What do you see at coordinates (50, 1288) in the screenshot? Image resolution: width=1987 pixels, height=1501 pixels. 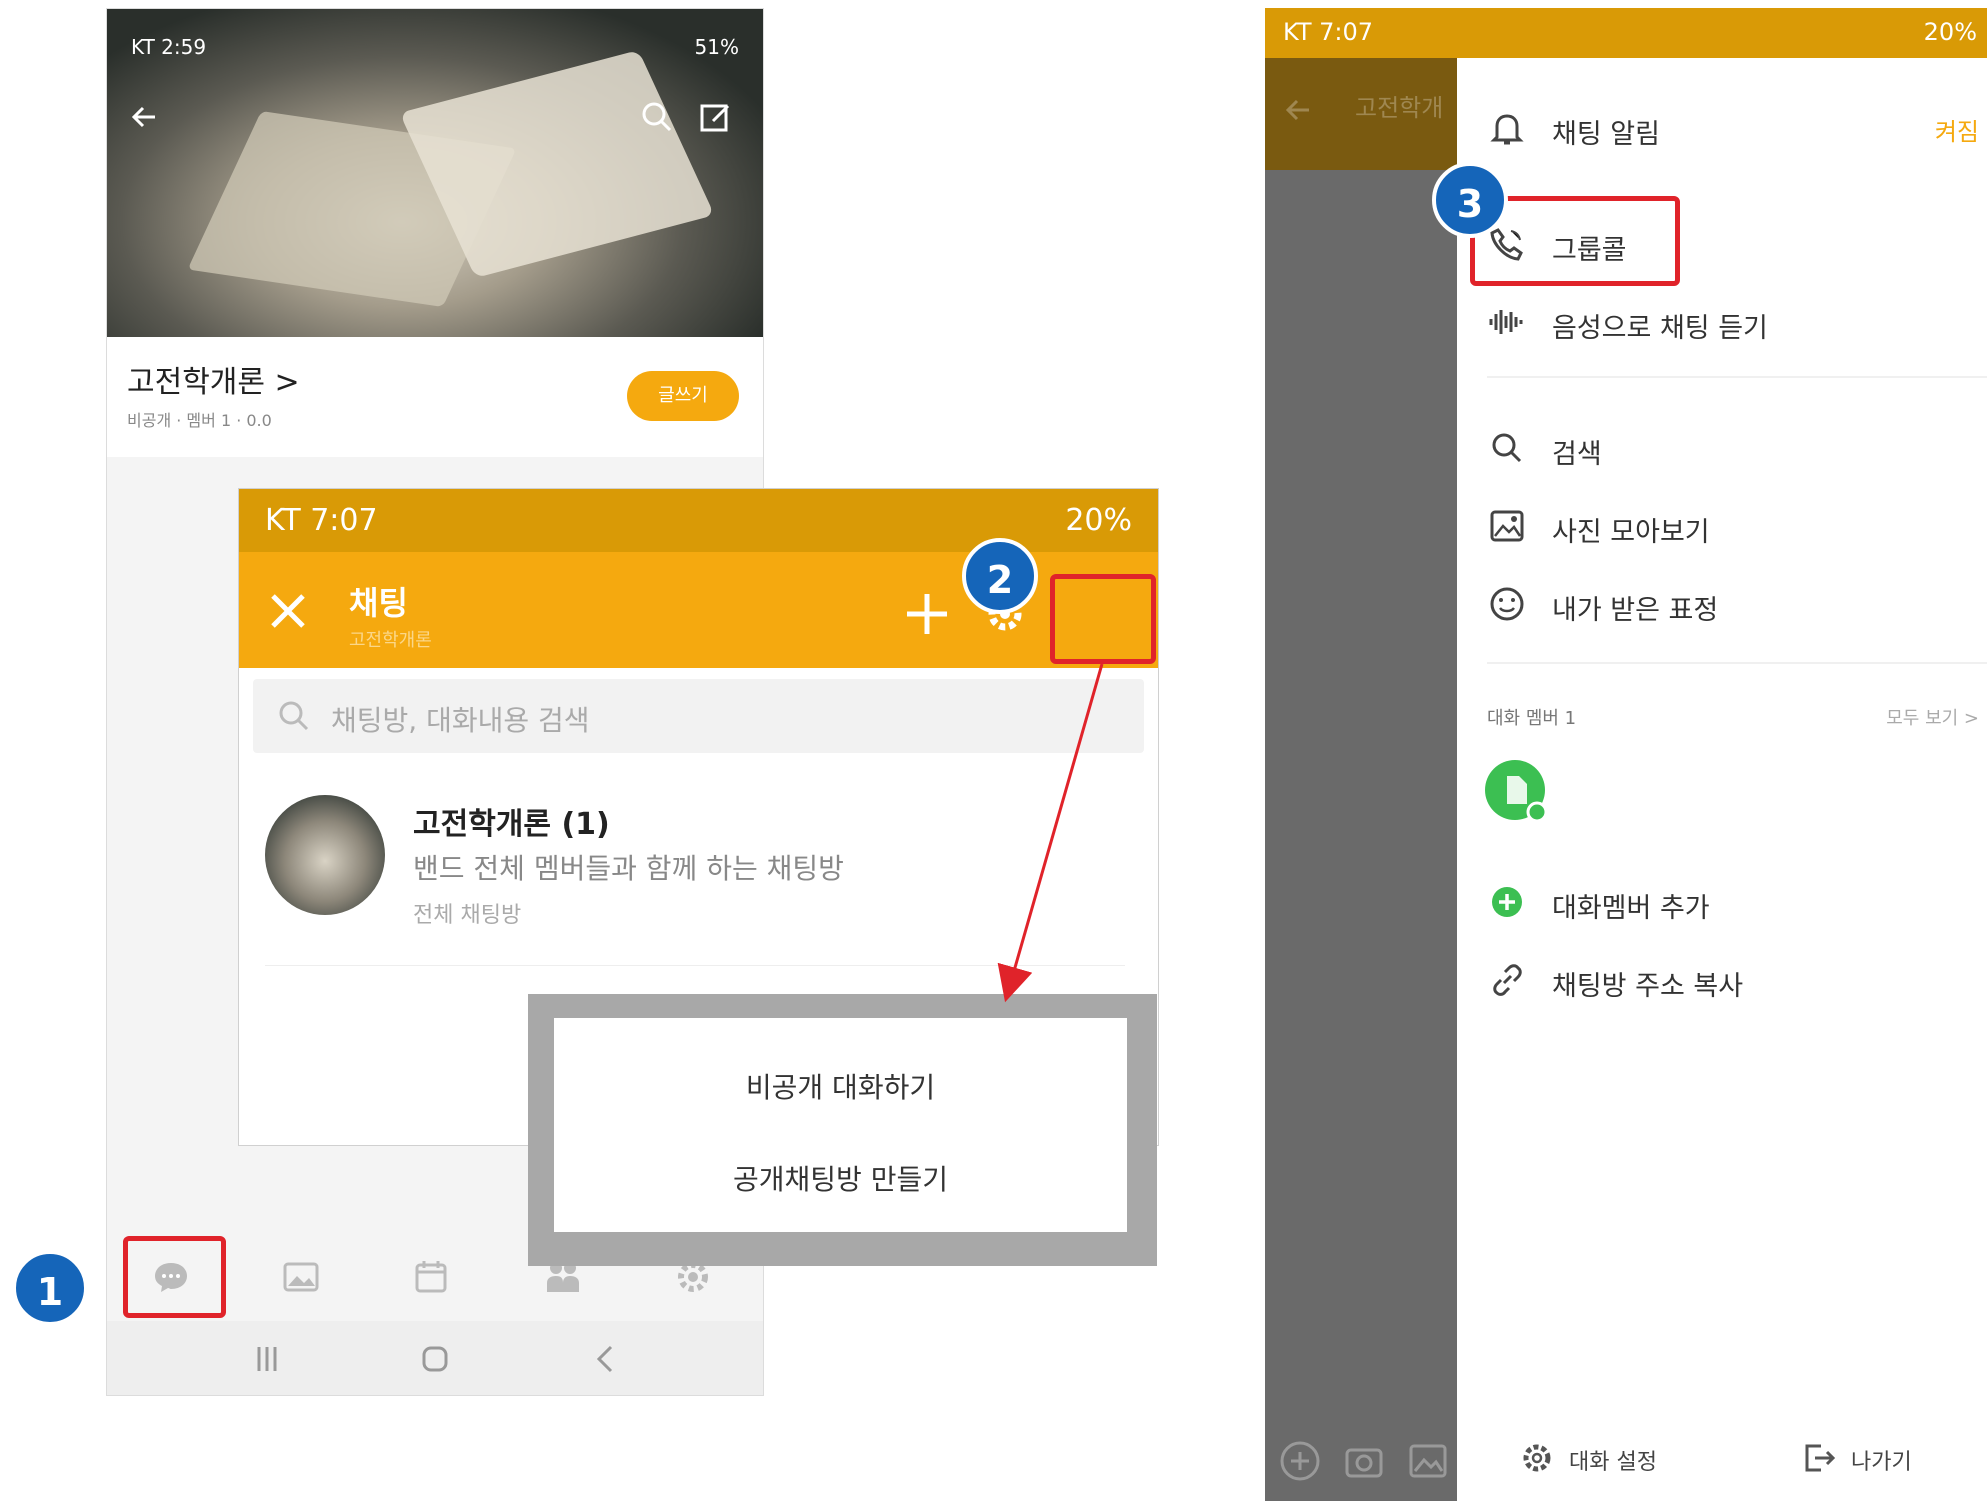 I see `step-badge-1: 1` at bounding box center [50, 1288].